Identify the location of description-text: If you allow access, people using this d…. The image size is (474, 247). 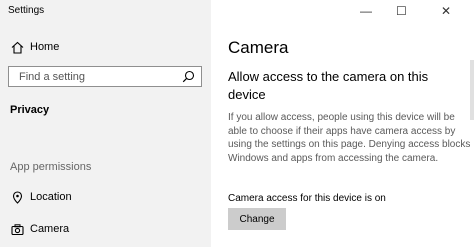
(349, 138).